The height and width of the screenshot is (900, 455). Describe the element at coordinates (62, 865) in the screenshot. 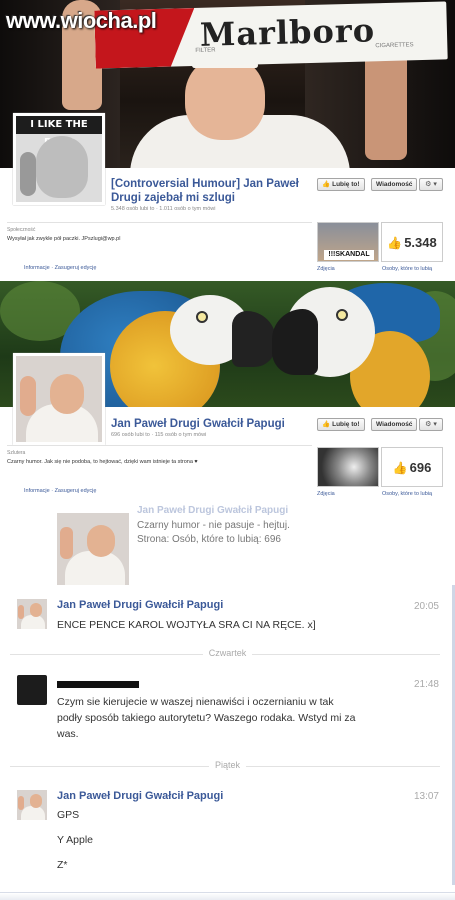

I see `message-text: Z*` at that location.